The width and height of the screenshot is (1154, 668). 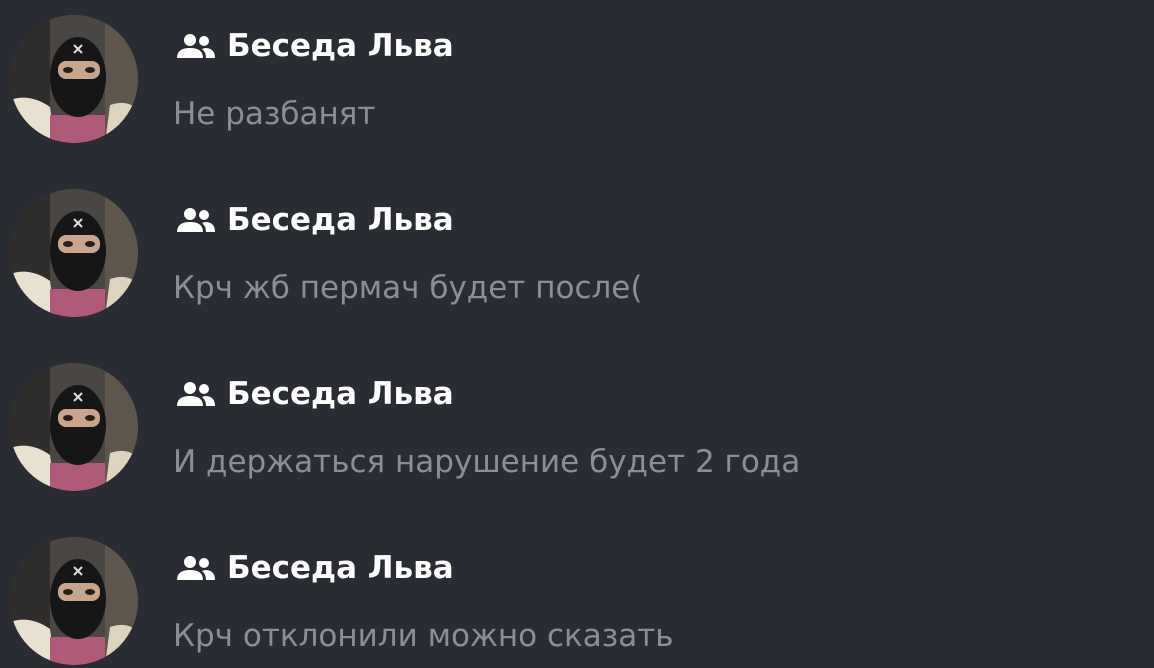 I want to click on last-message-preview: Крч отклонили можно сказать, so click(x=423, y=636).